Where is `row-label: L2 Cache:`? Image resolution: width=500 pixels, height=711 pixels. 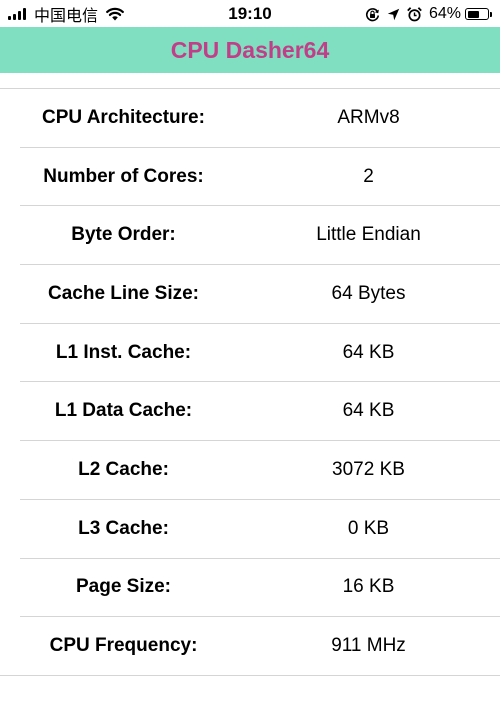
row-label: L2 Cache: is located at coordinates (123, 469).